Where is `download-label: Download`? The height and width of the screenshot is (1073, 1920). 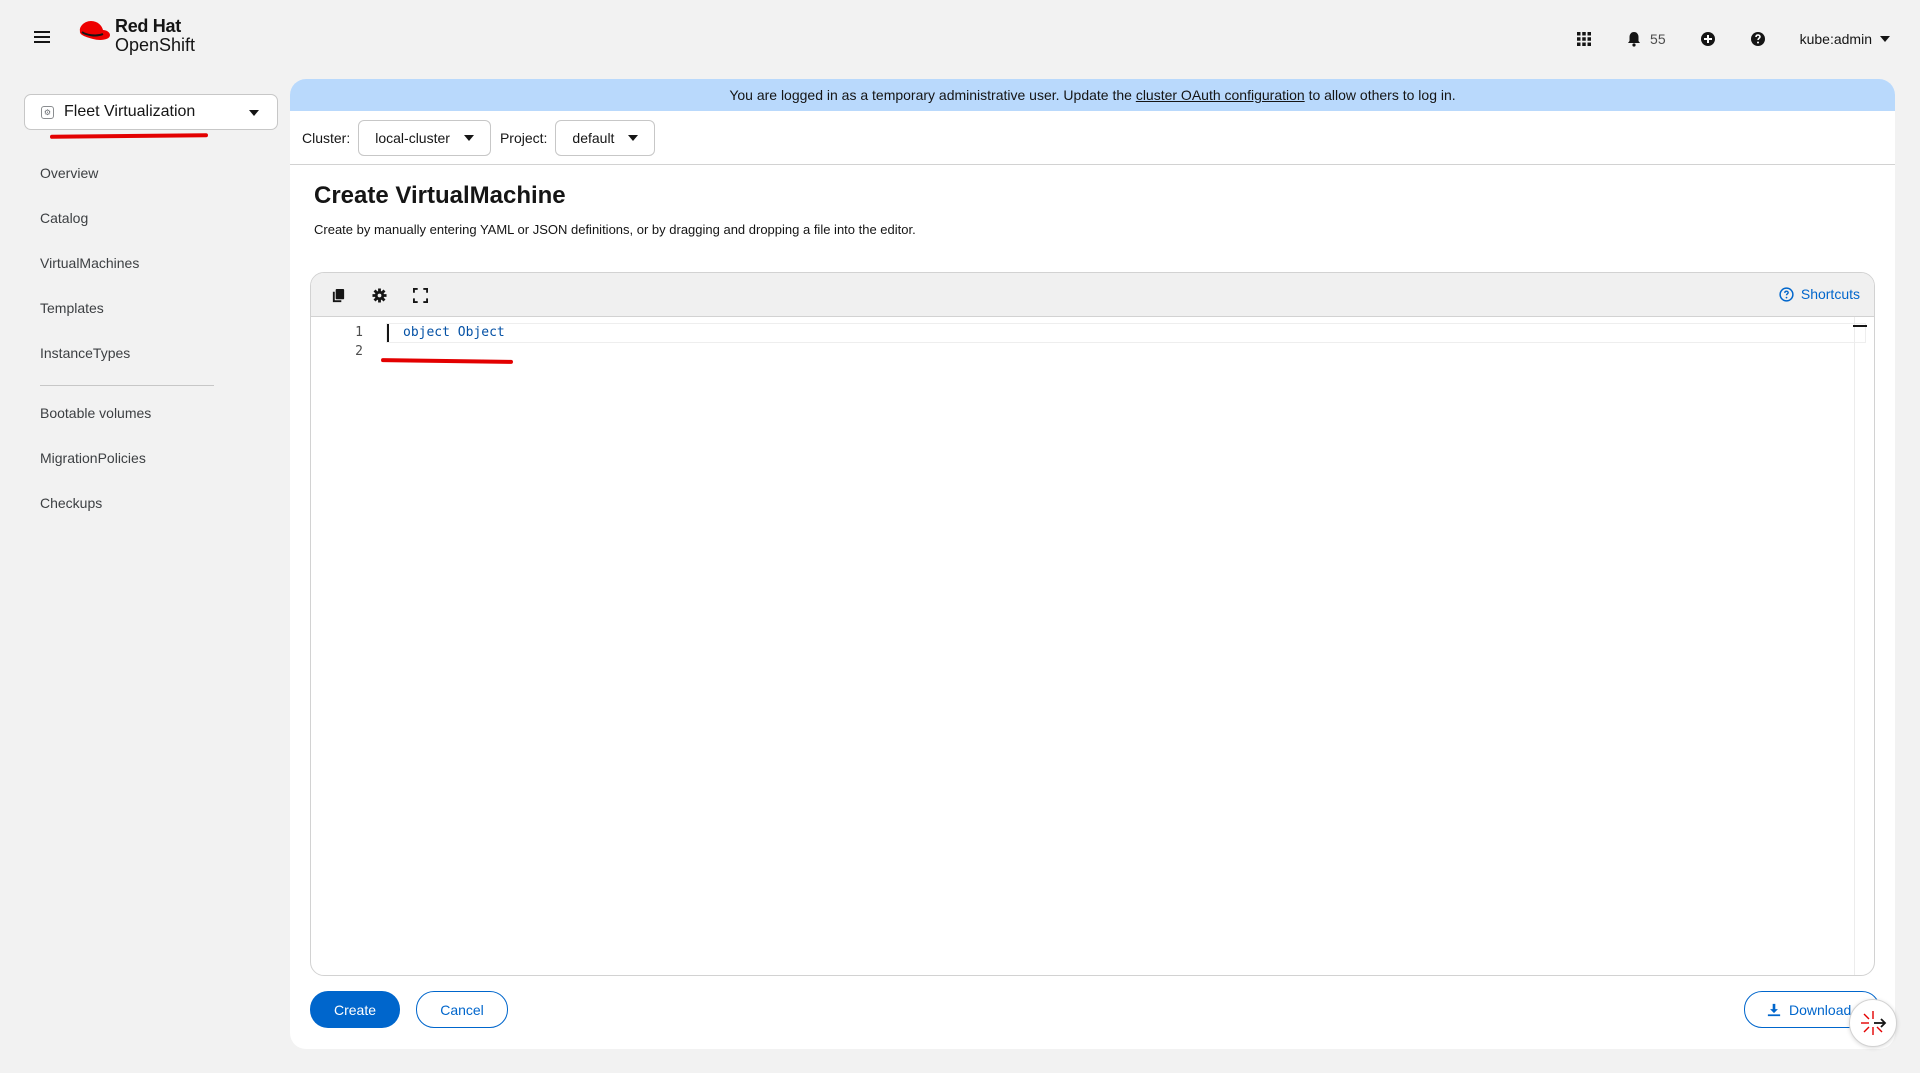
download-label: Download is located at coordinates (1820, 1009).